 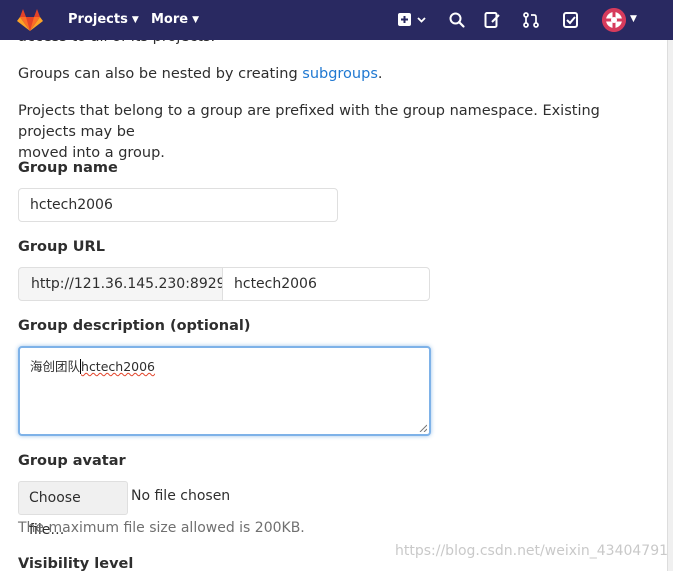 I want to click on max-file-size-note: The maximum file size allowed is 200KB., so click(x=161, y=528).